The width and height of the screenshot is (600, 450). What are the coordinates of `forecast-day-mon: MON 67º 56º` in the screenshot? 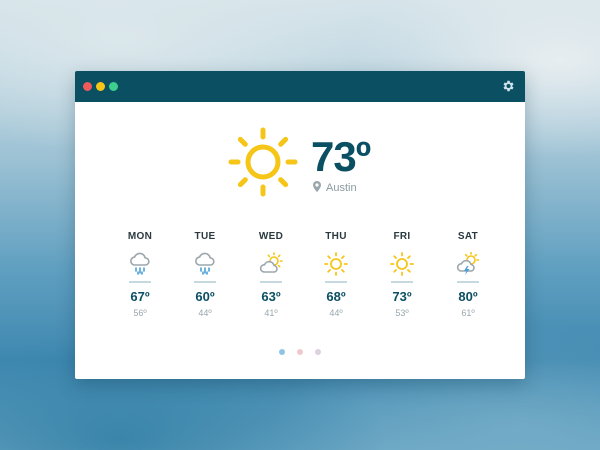 It's located at (140, 274).